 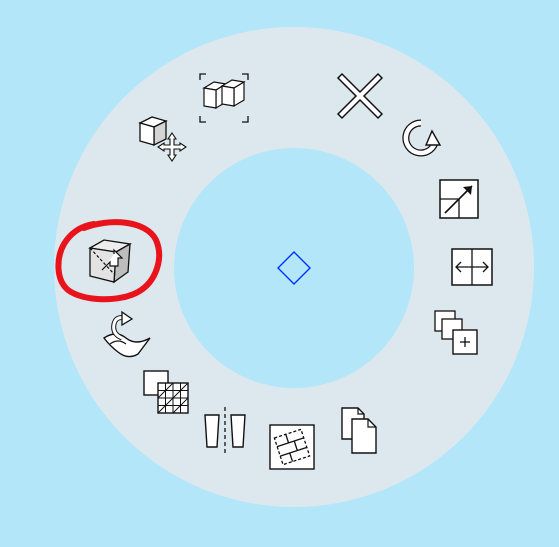 I want to click on add-copies-icon, so click(x=456, y=332).